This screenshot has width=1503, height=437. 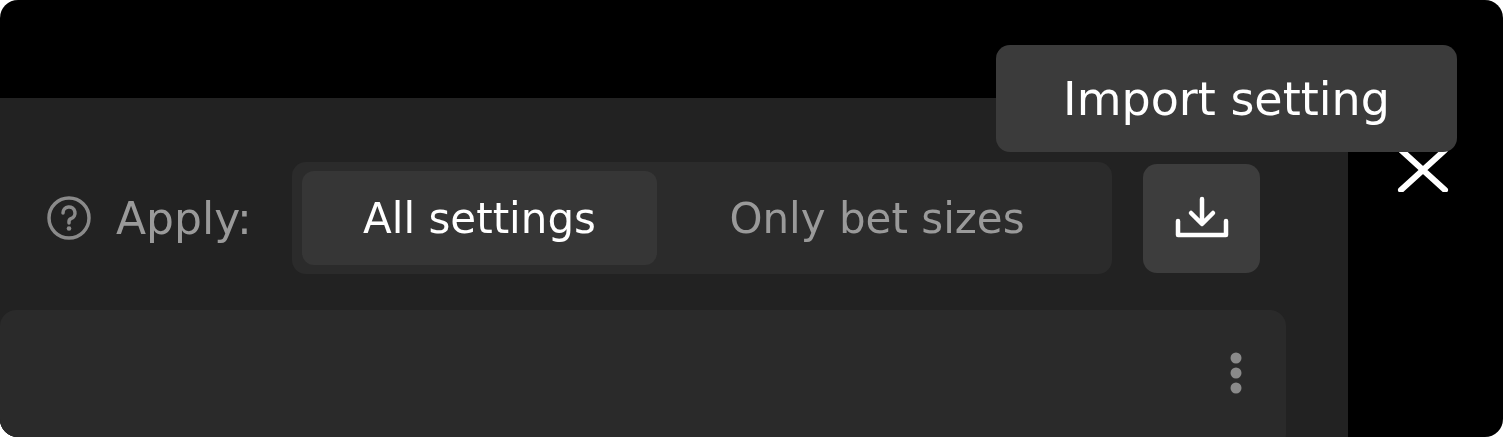 I want to click on segment-option: Only bet sizes, so click(x=877, y=218).